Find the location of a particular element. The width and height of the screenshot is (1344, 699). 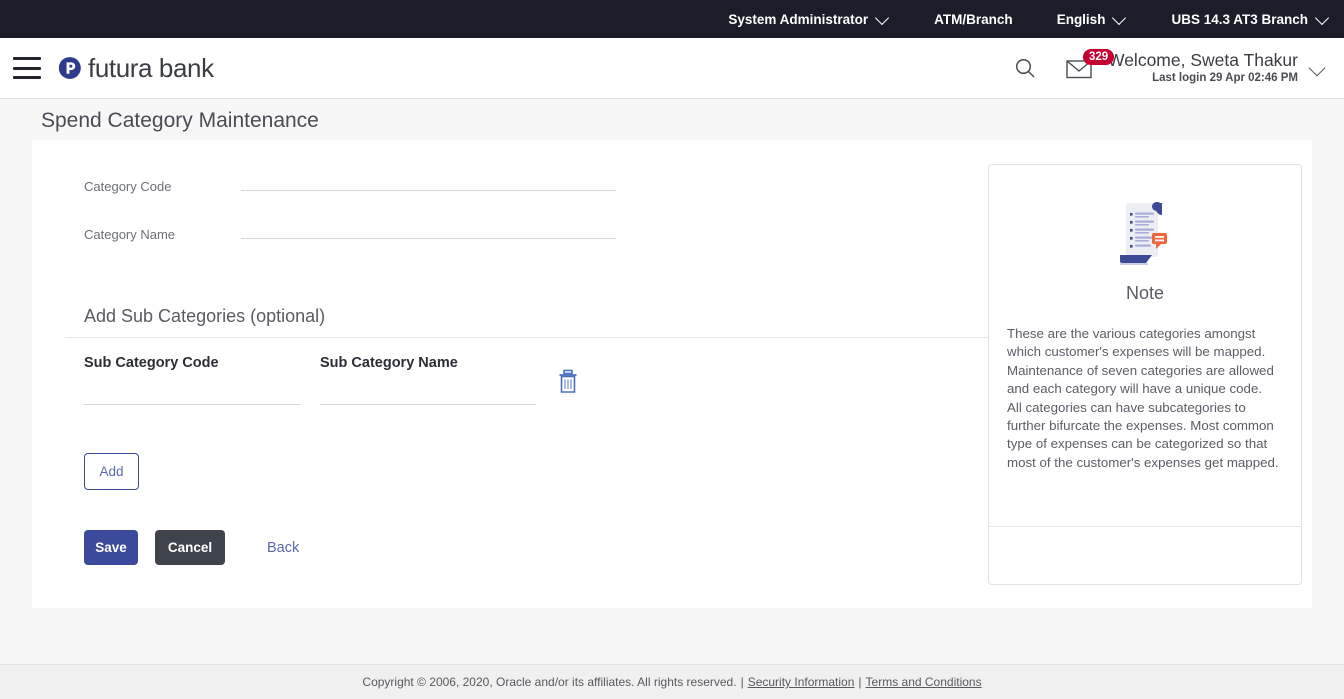

mail-badge-count: 329 is located at coordinates (1099, 56).